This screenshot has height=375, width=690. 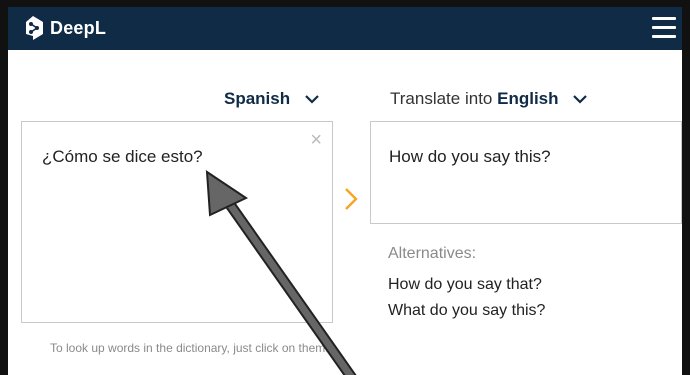 What do you see at coordinates (351, 199) in the screenshot?
I see `chevron-right-icon` at bounding box center [351, 199].